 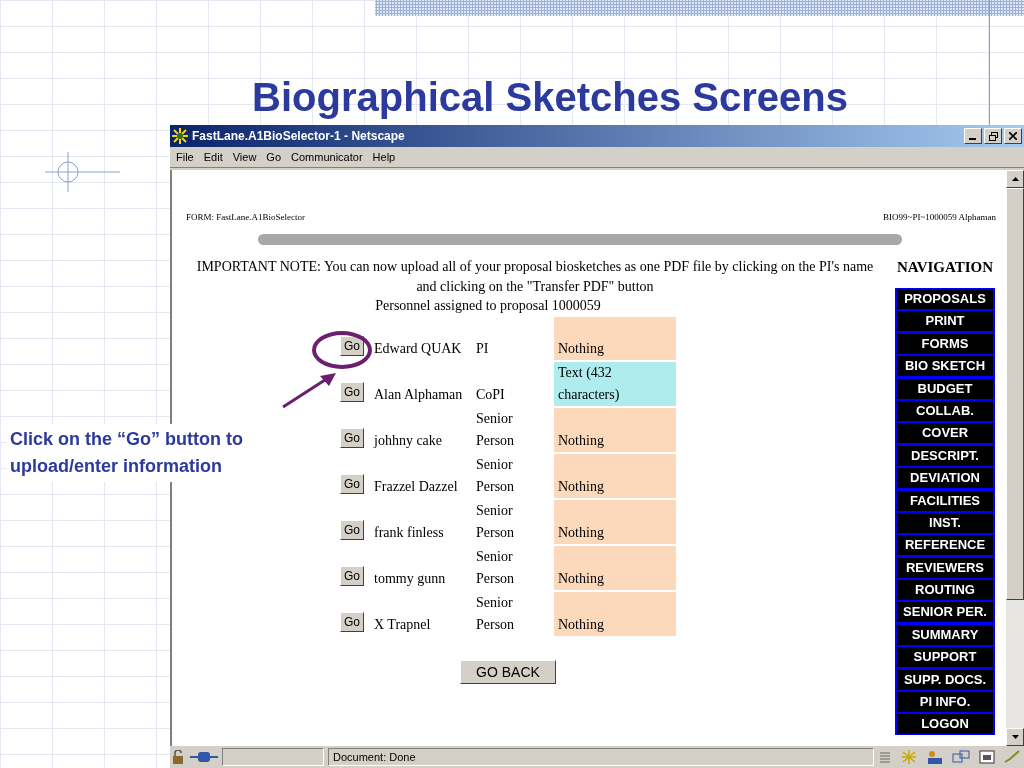 What do you see at coordinates (945, 478) in the screenshot?
I see `nav-button: DEVIATION` at bounding box center [945, 478].